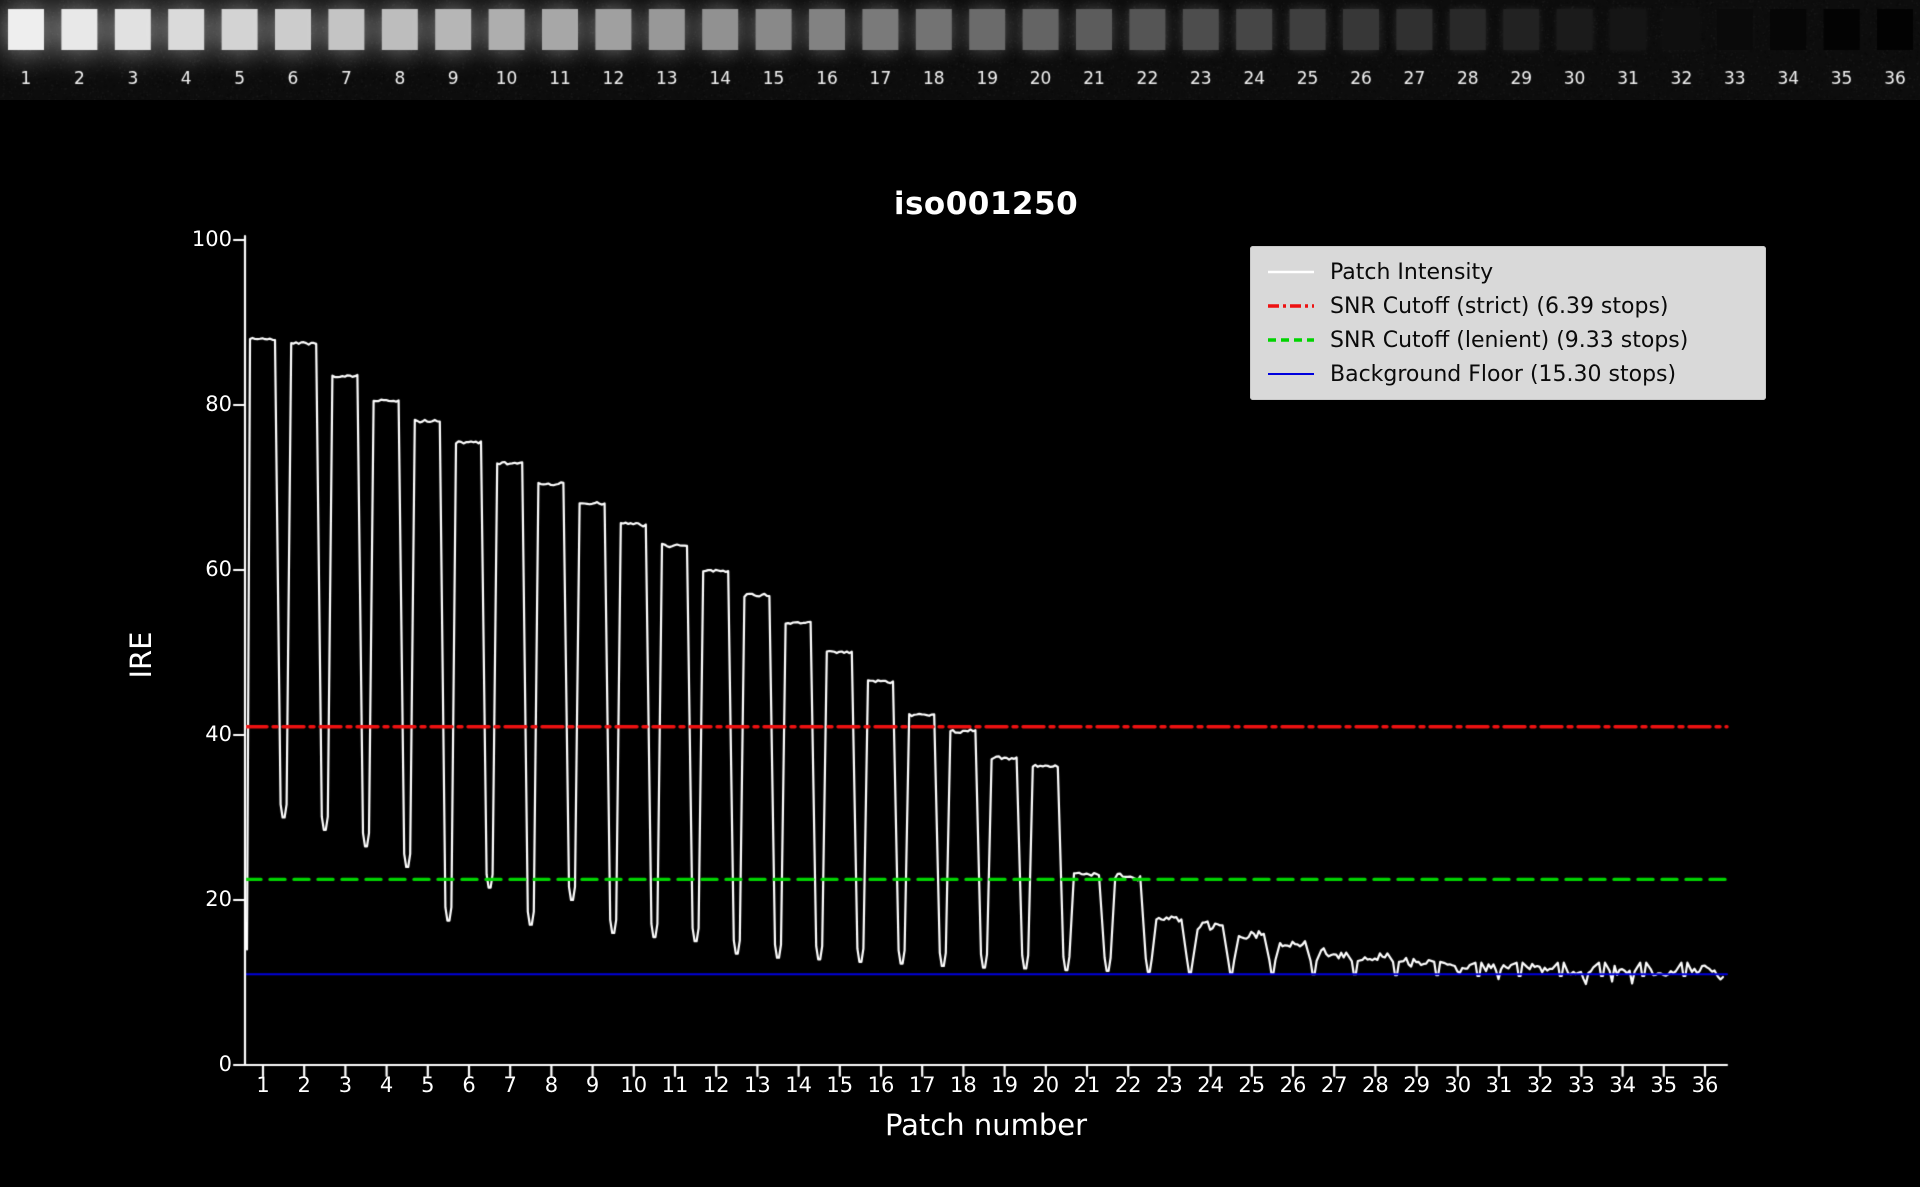 The width and height of the screenshot is (1920, 1187). What do you see at coordinates (1664, 1085) in the screenshot?
I see `x-tick-label-35: 35` at bounding box center [1664, 1085].